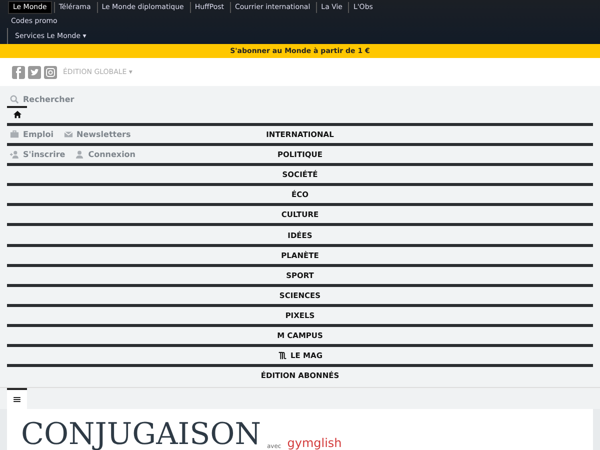 This screenshot has height=450, width=600. What do you see at coordinates (50, 72) in the screenshot?
I see `instagram-icon` at bounding box center [50, 72].